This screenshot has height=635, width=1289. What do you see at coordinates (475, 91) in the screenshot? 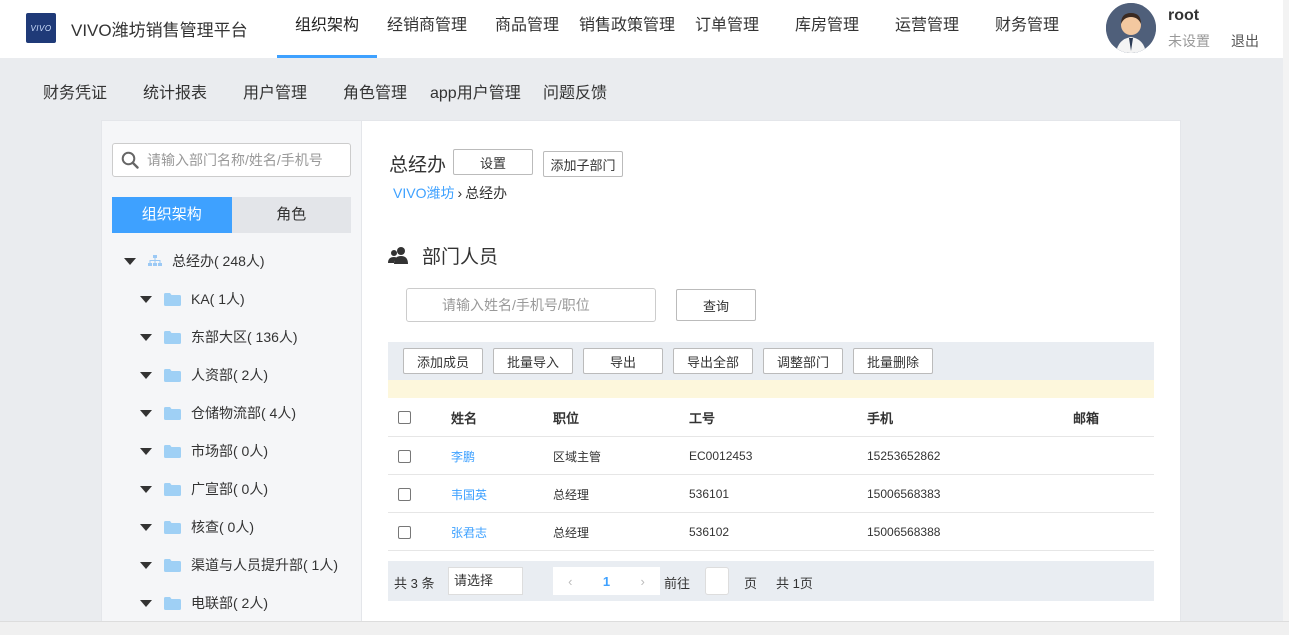
I see `subnav-app-user: app用户管理` at bounding box center [475, 91].